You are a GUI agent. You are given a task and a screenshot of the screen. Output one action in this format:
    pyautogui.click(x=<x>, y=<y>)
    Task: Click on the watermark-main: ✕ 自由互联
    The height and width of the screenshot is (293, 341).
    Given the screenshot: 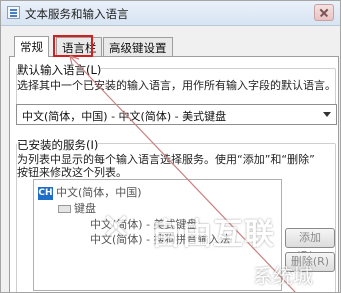 What is the action you would take?
    pyautogui.click(x=203, y=229)
    